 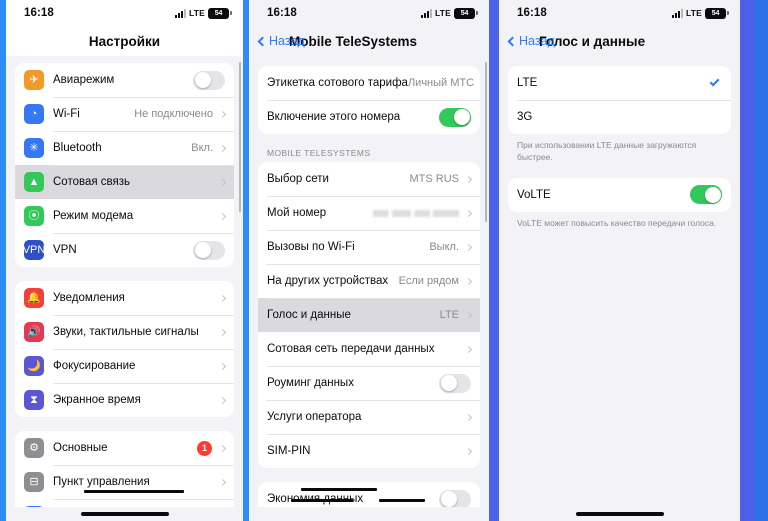 What do you see at coordinates (124, 332) in the screenshot?
I see `list-item: 🔊 Звуки, тактильные сигналы` at bounding box center [124, 332].